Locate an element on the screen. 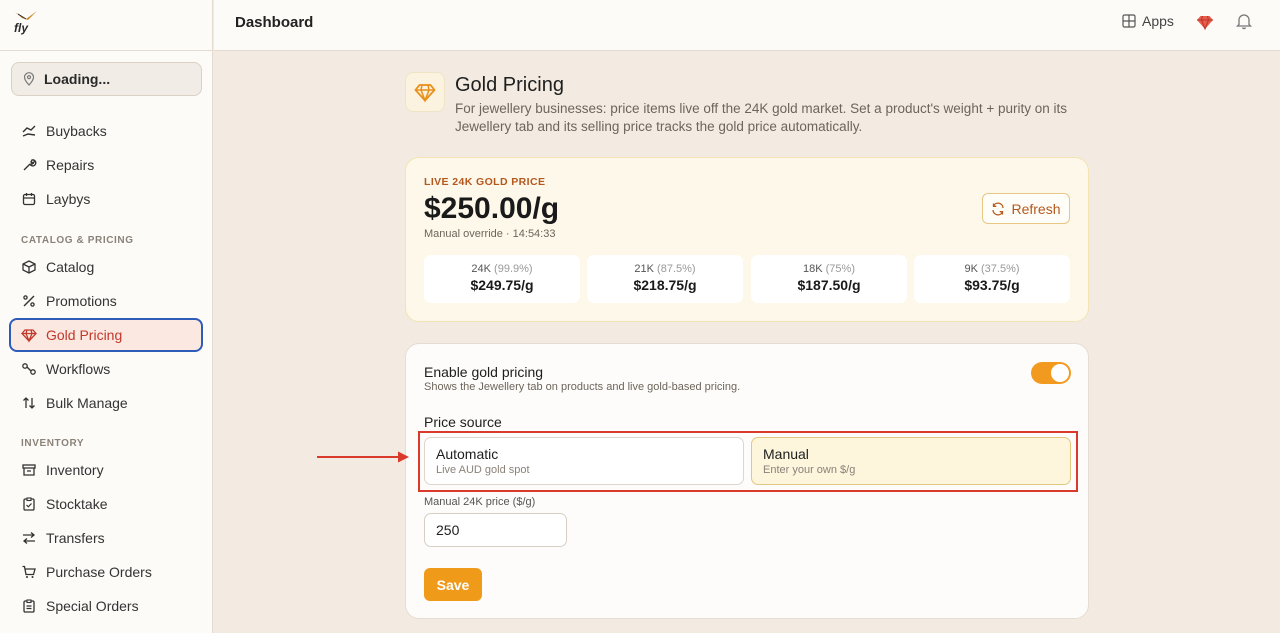 The height and width of the screenshot is (633, 1280). sidebar-divider is located at coordinates (106, 50).